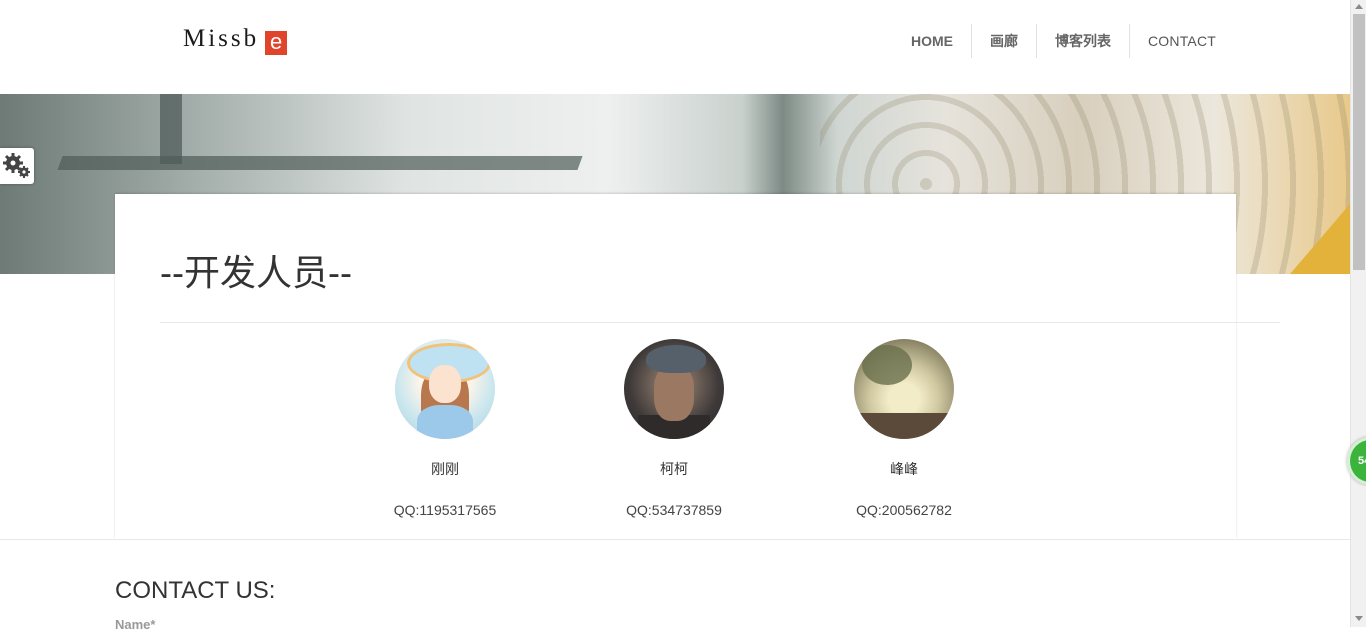  I want to click on section-title: --开发人员--, so click(256, 272).